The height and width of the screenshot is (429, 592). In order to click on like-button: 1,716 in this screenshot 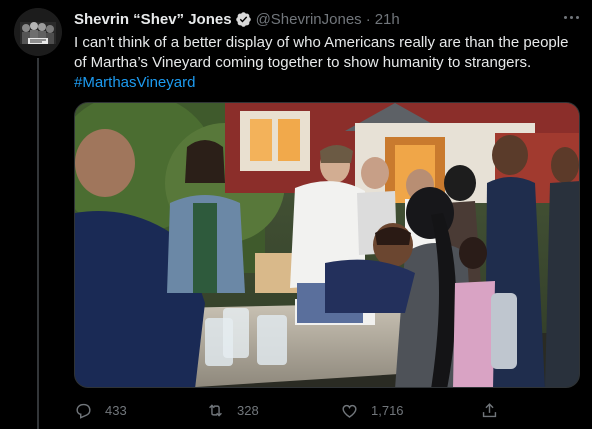, I will do `click(372, 410)`.